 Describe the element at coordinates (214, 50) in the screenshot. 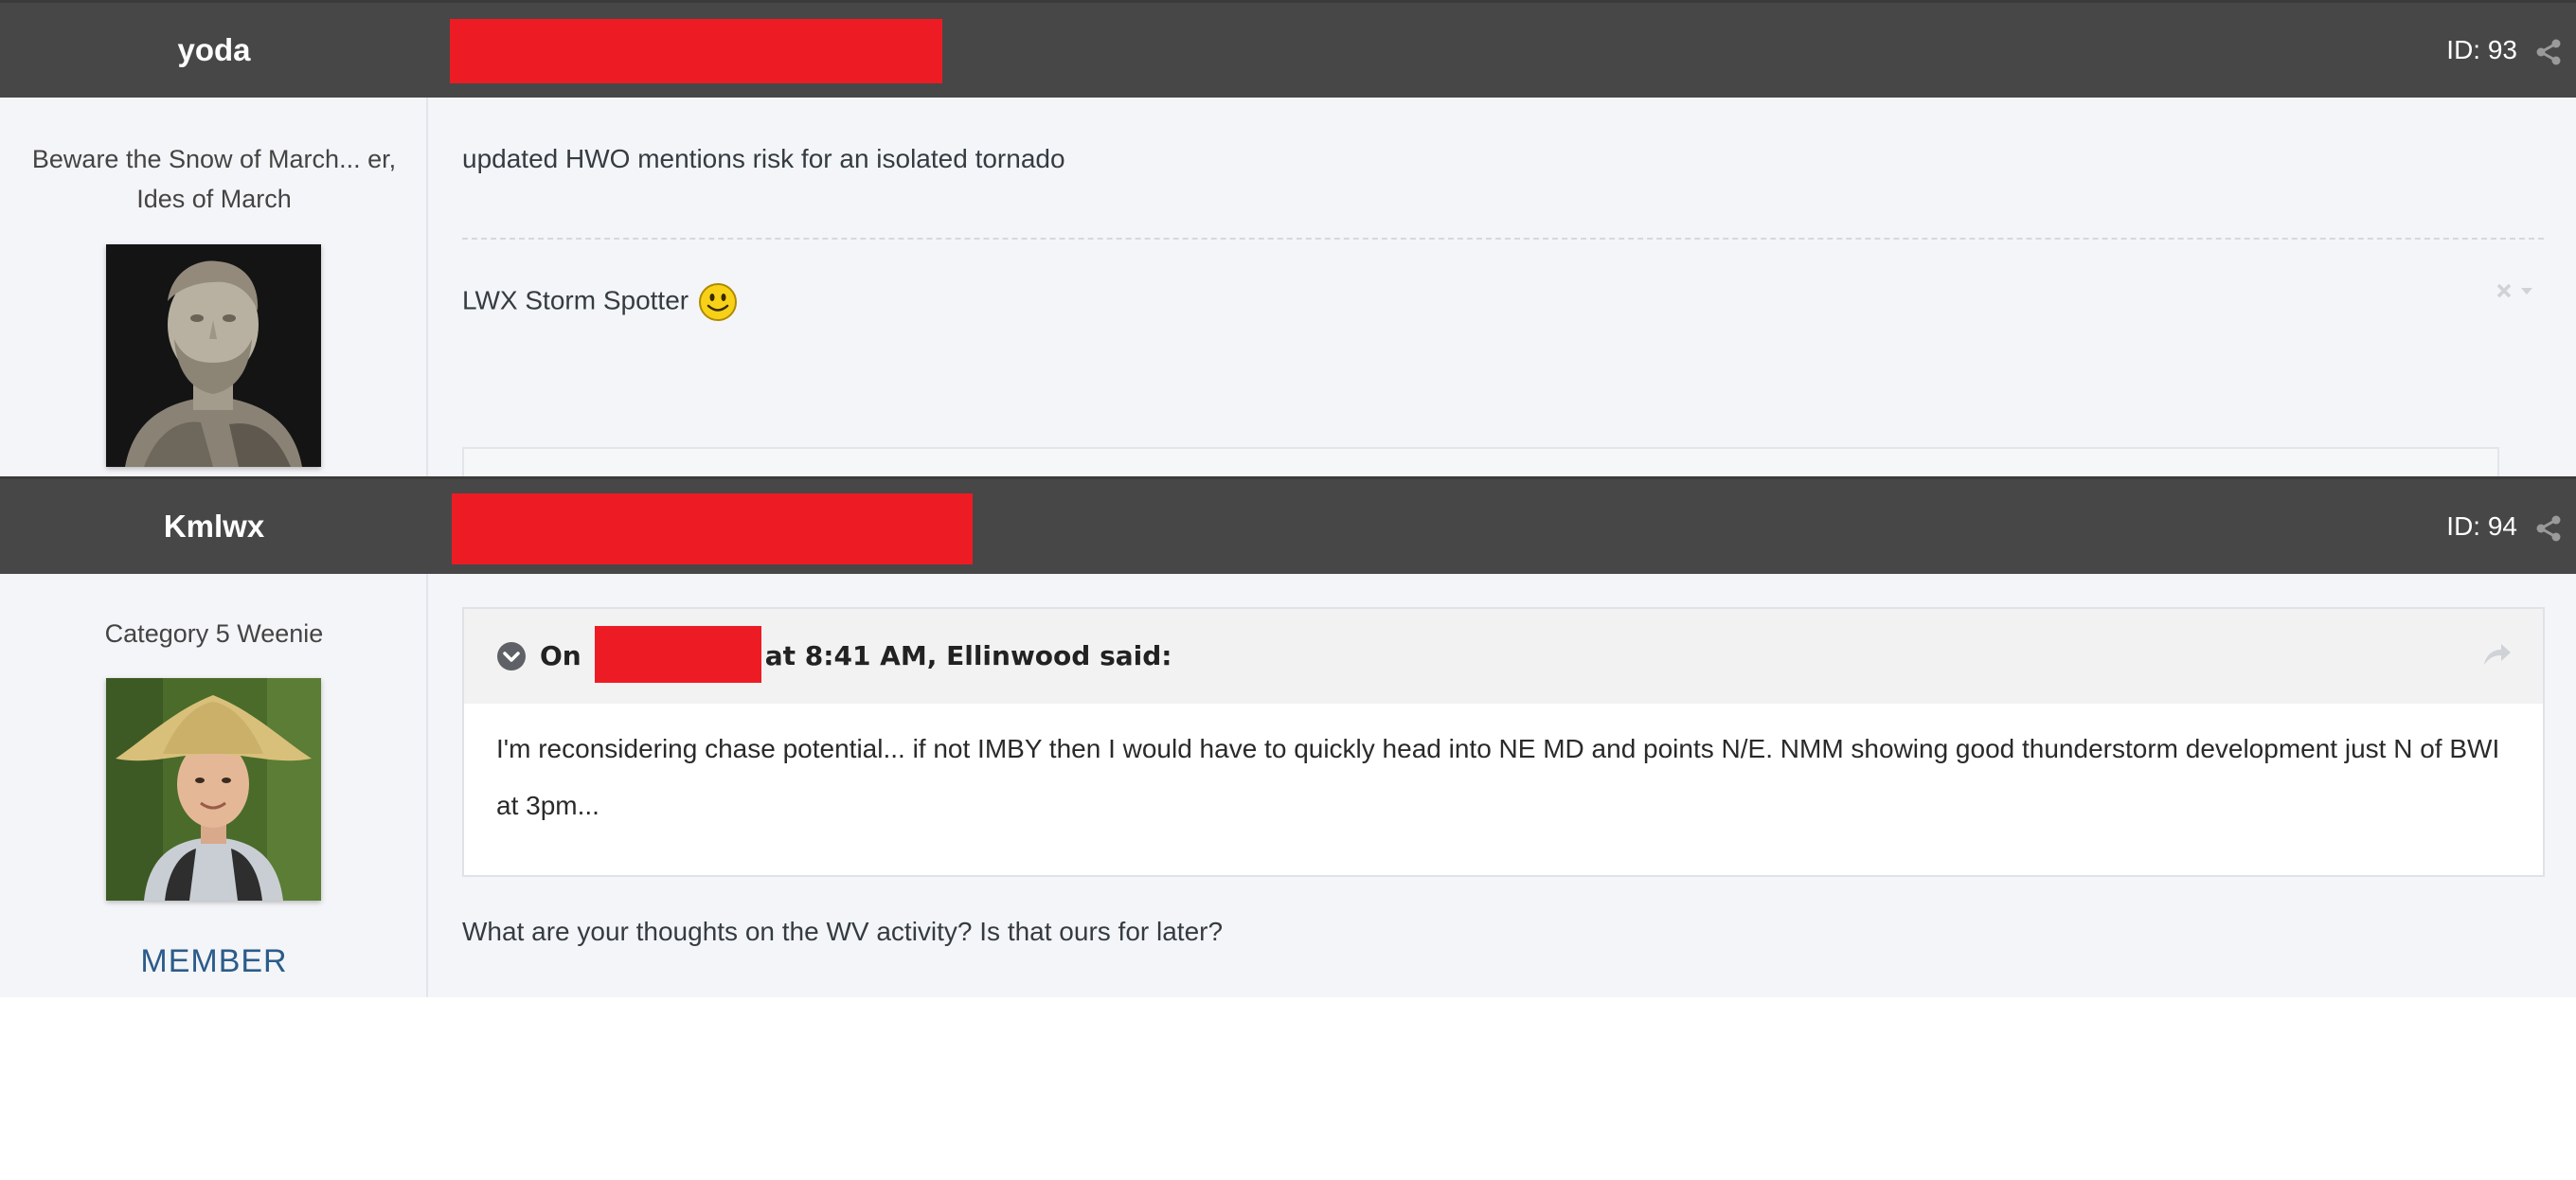

I see `author-name-link: yoda` at that location.